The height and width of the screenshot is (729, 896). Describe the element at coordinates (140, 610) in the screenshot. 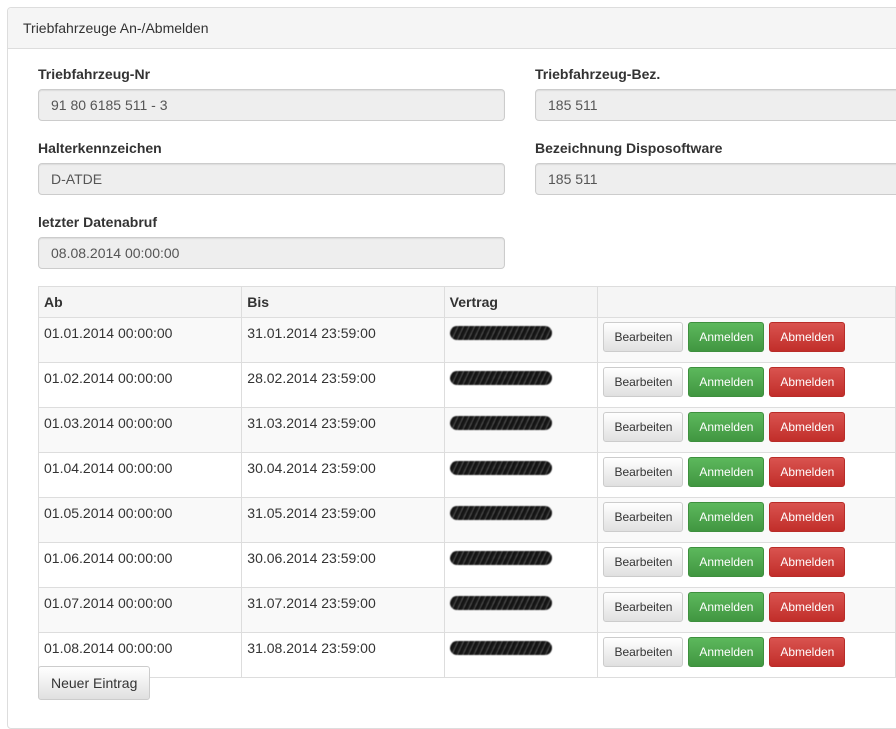

I see `cell-ab: 01.07.2014 00:00:00` at that location.